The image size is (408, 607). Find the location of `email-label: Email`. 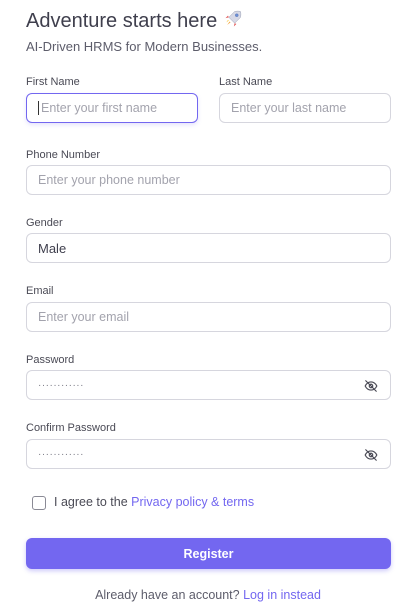

email-label: Email is located at coordinates (40, 291).